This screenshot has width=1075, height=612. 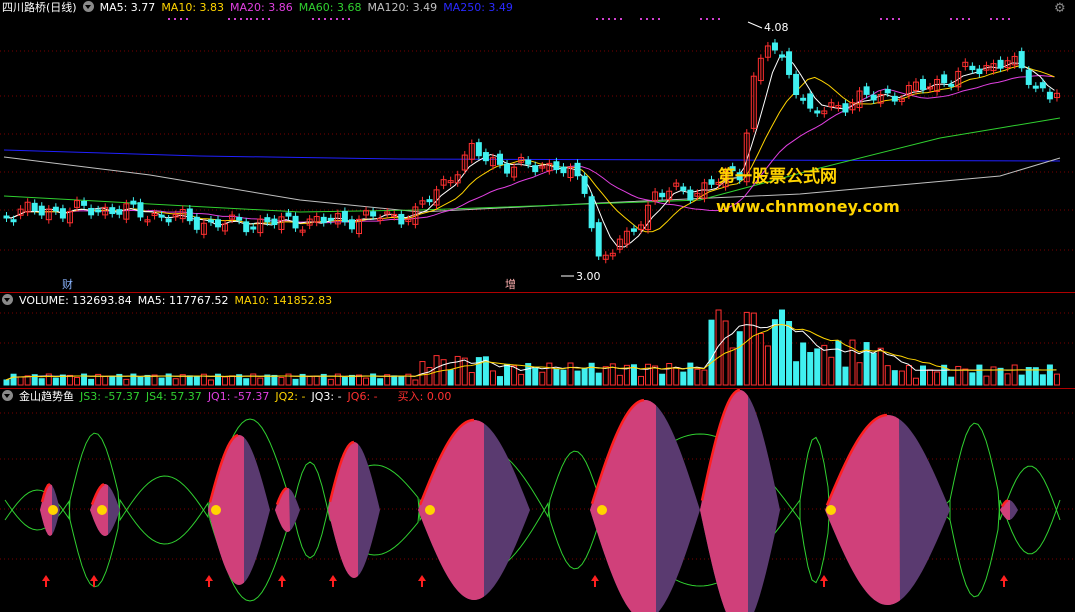 I want to click on event-mark-increase: 增, so click(x=510, y=284).